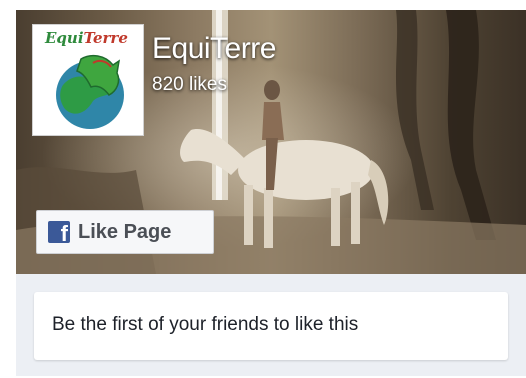  What do you see at coordinates (59, 233) in the screenshot?
I see `facebook-f-icon: f` at bounding box center [59, 233].